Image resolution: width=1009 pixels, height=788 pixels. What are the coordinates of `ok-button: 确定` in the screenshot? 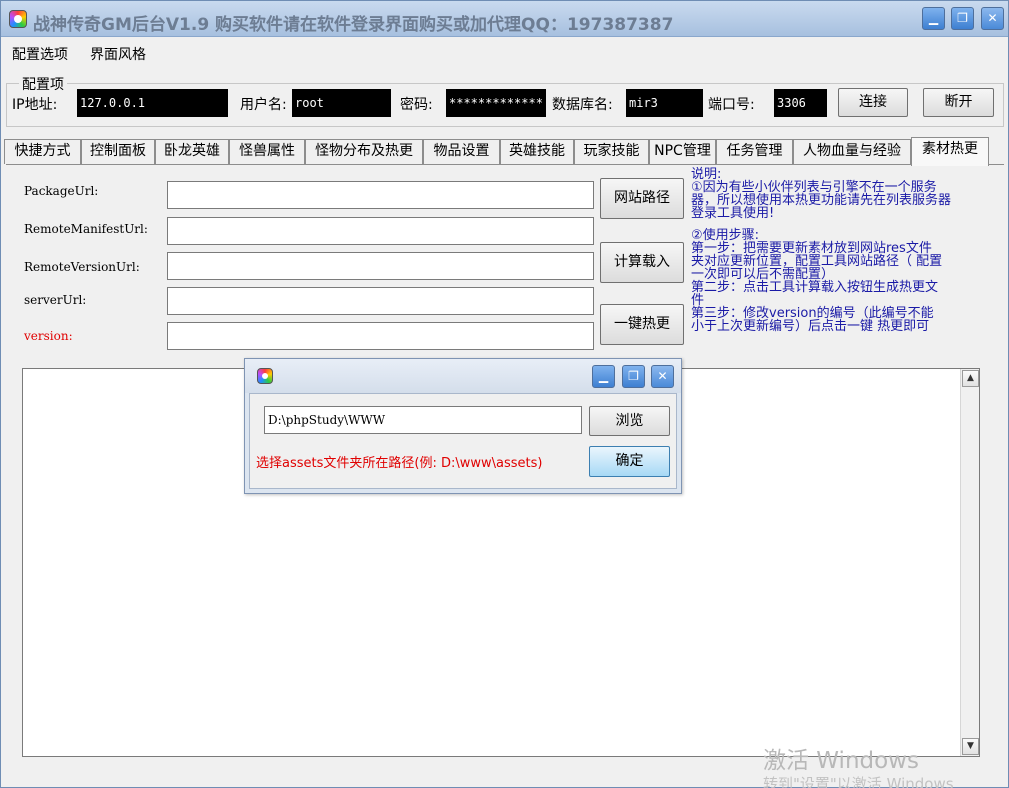 It's located at (629, 461).